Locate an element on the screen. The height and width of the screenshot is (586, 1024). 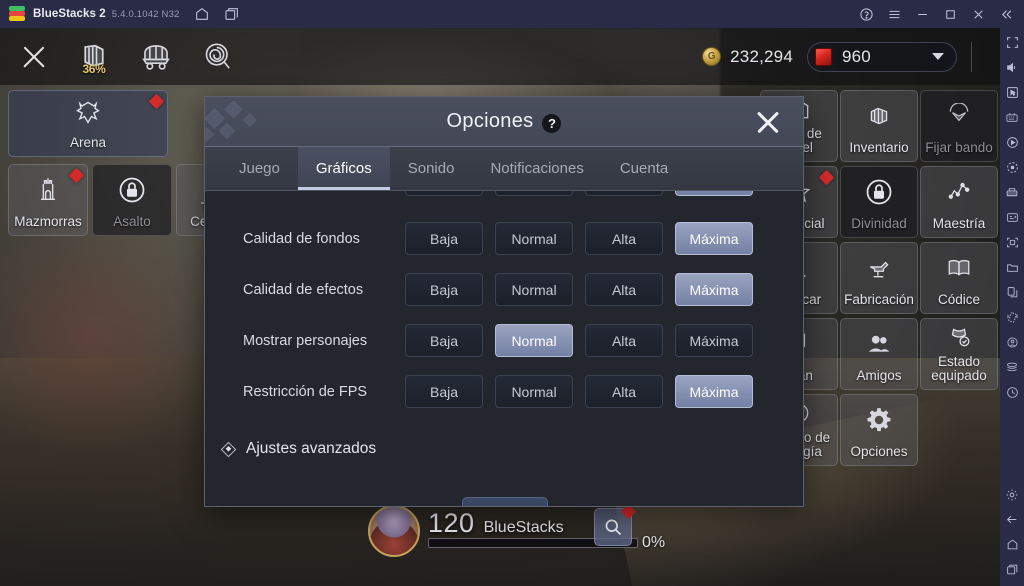
menu-tile-inventario: Inventario is located at coordinates (879, 126).